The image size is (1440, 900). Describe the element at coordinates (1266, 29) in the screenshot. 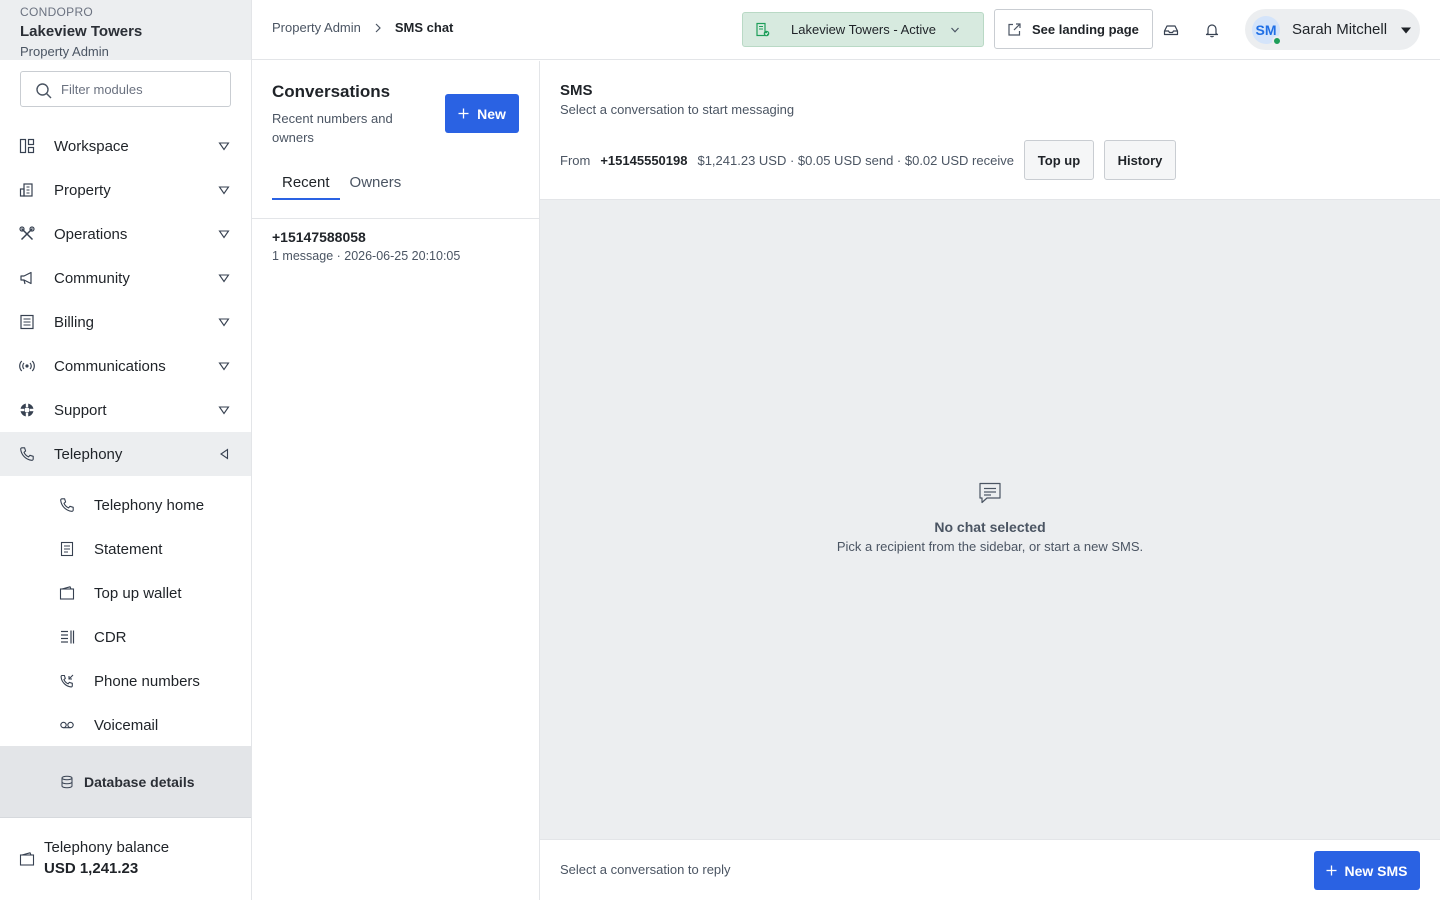

I see `avatar-initials: SM` at that location.